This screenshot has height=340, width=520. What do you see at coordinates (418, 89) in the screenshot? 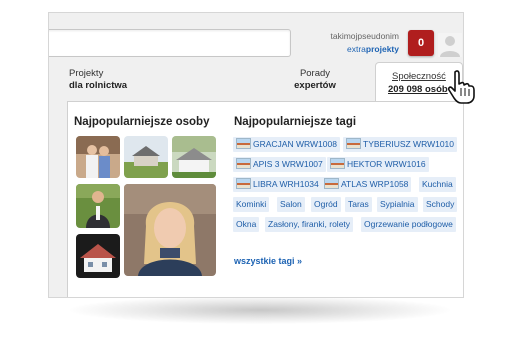
I see `nav-spolecznosc-line2: 209 098 osób` at bounding box center [418, 89].